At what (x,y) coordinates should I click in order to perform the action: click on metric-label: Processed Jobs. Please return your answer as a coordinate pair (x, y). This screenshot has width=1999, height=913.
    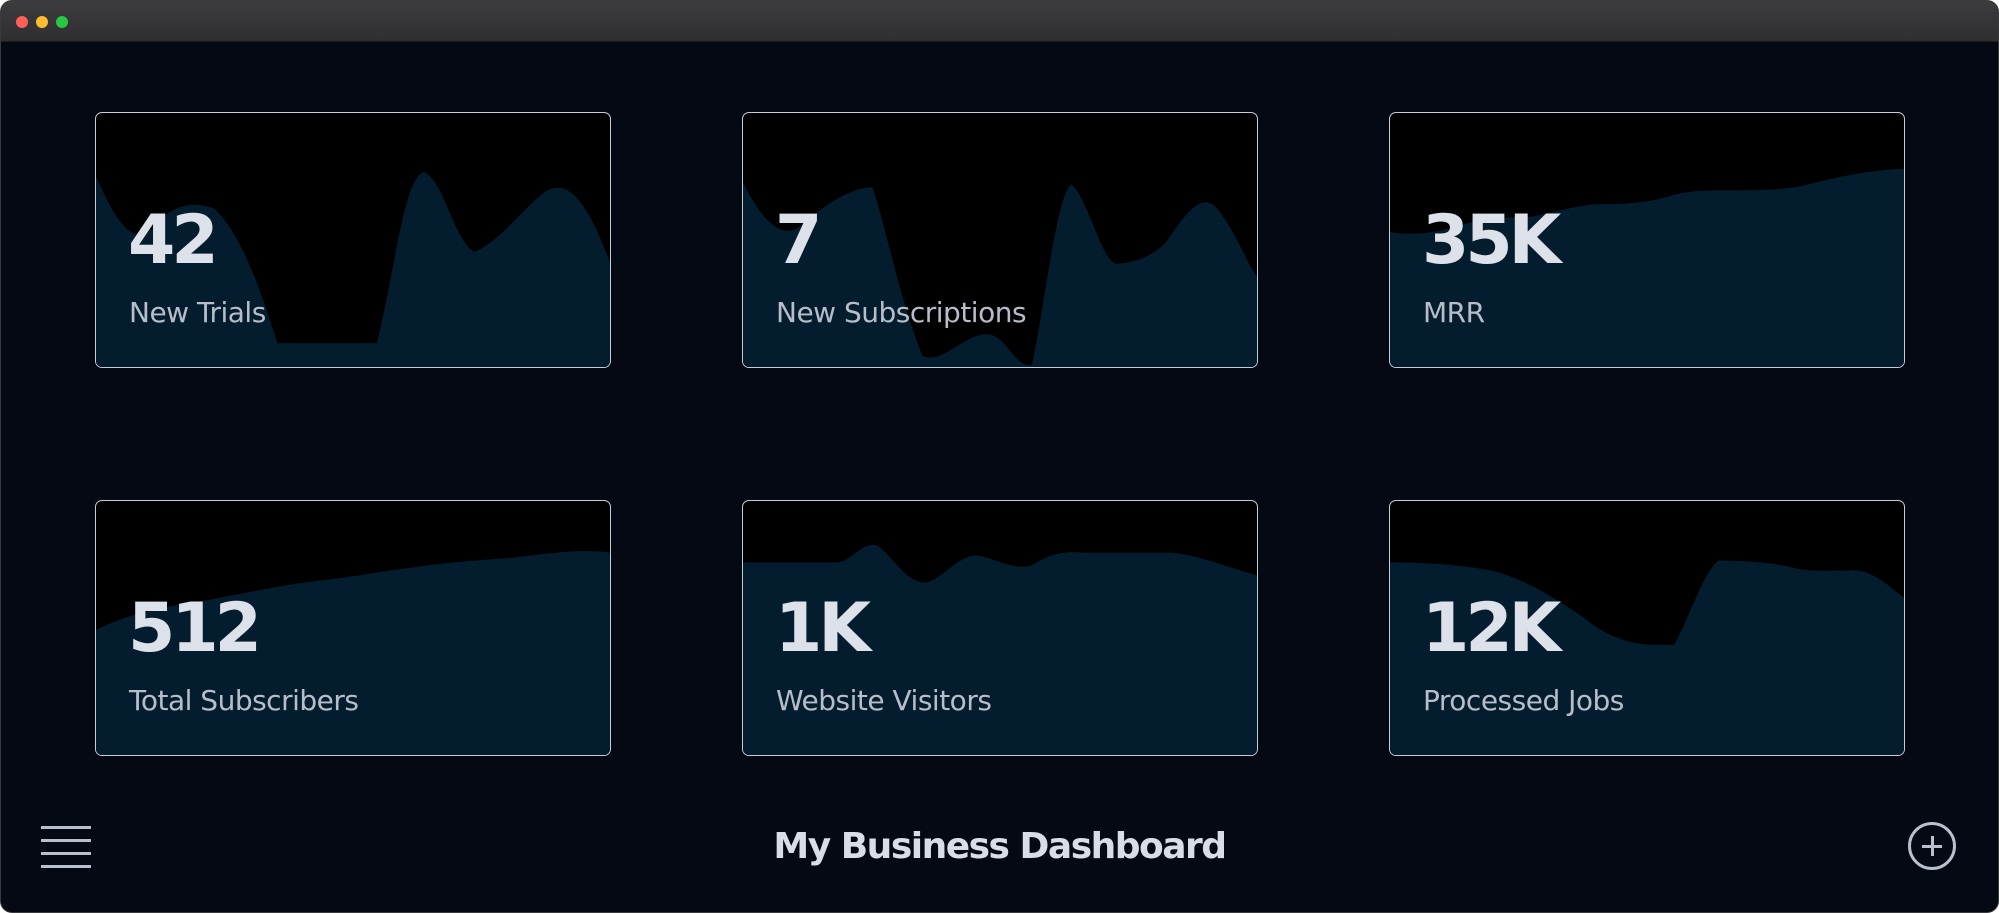
    Looking at the image, I should click on (1523, 700).